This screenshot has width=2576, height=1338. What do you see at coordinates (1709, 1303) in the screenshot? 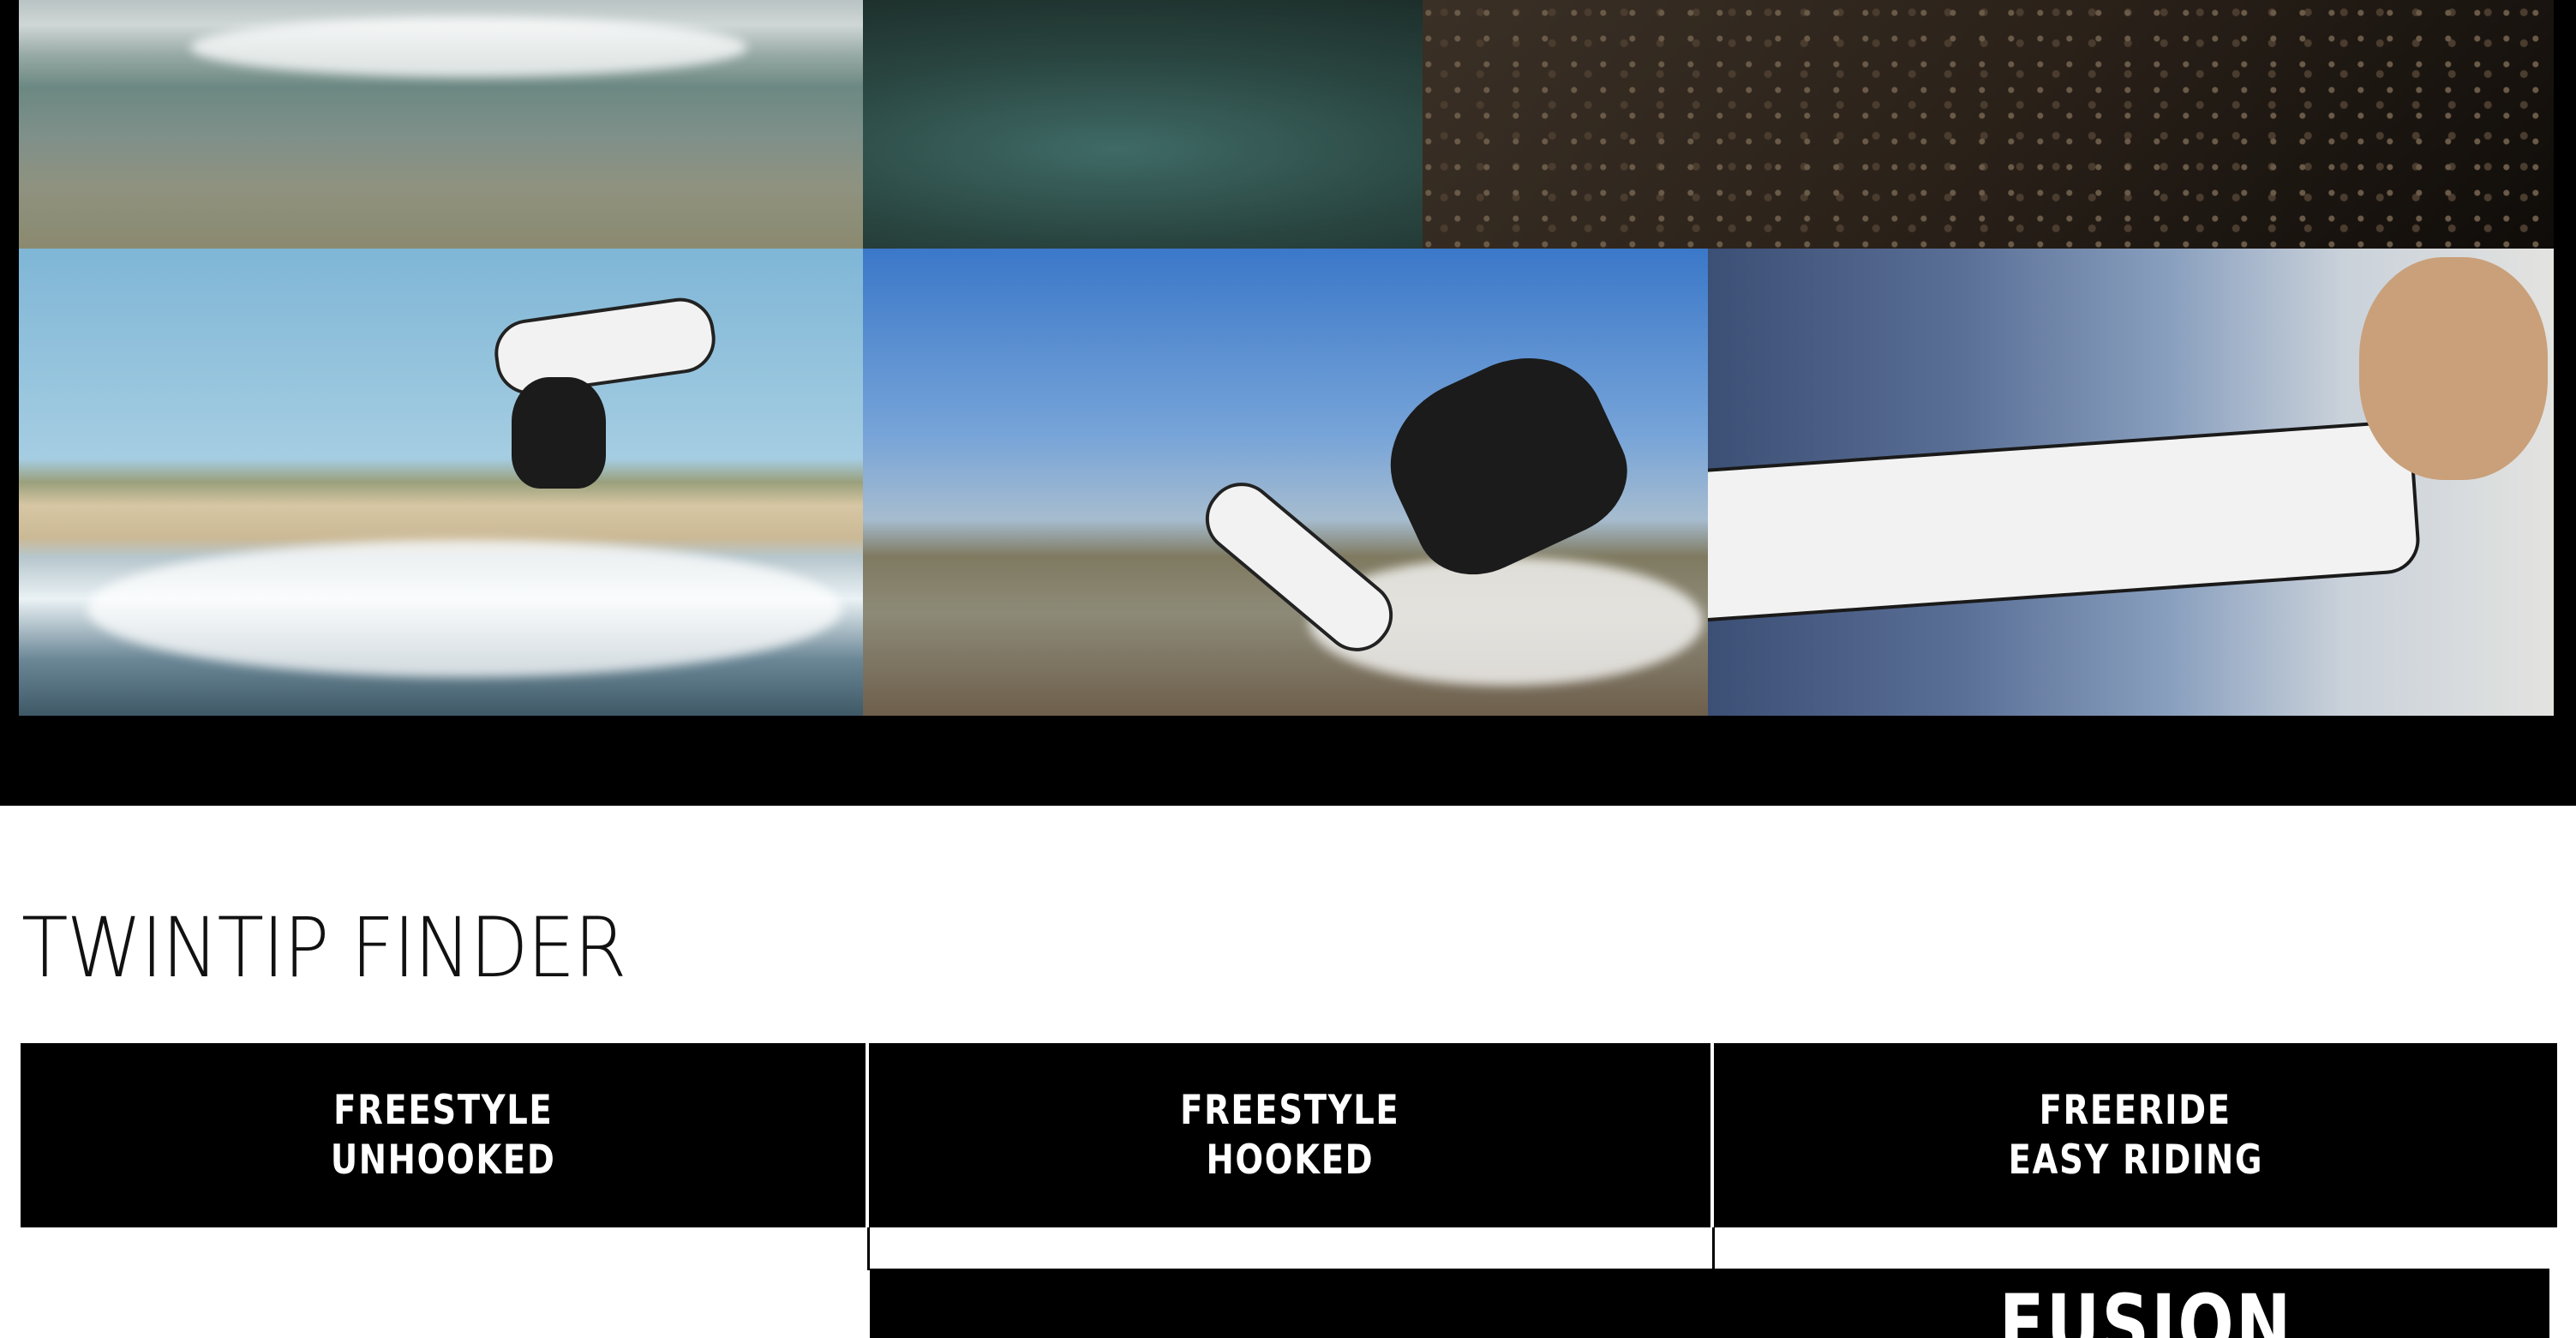
I see `product-bar-fusion: FUSION` at bounding box center [1709, 1303].